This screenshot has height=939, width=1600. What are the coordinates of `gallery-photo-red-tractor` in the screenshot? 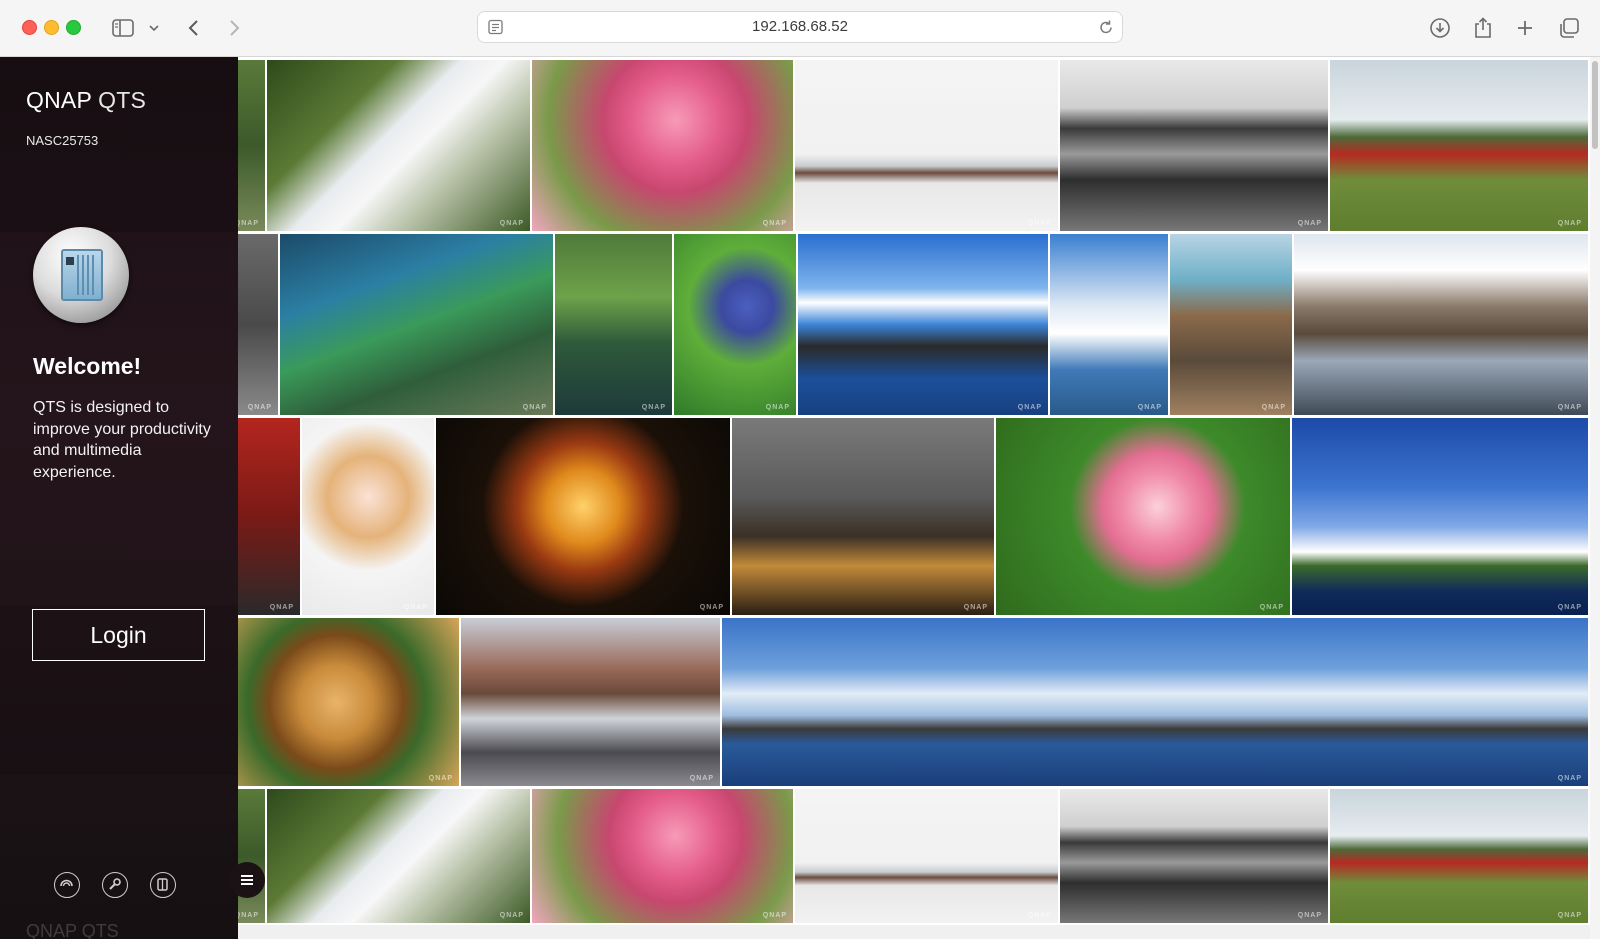 It's located at (1459, 145).